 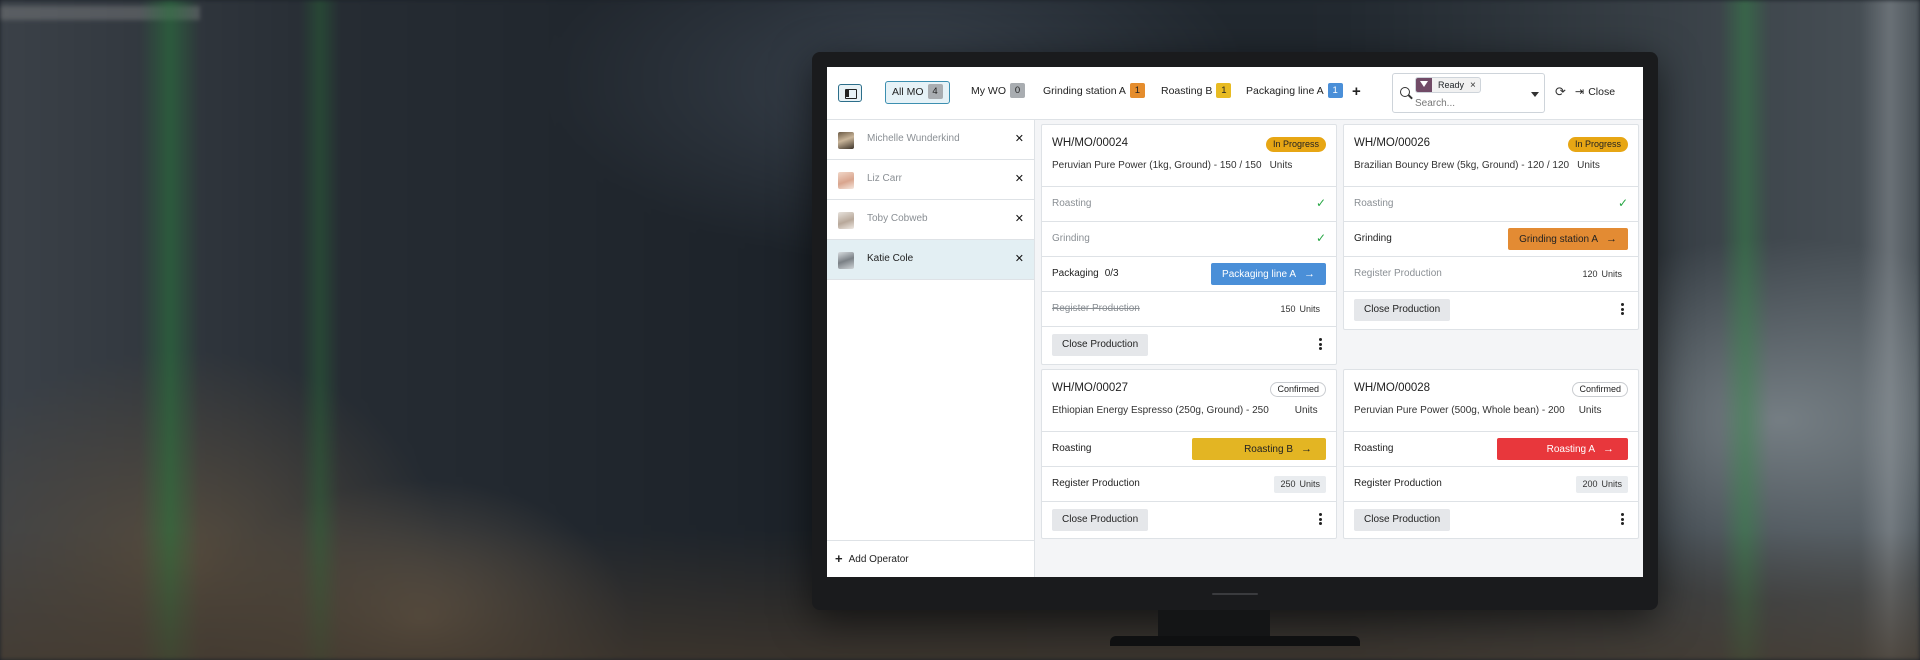 What do you see at coordinates (1373, 238) in the screenshot?
I see `workorder-name: Grinding` at bounding box center [1373, 238].